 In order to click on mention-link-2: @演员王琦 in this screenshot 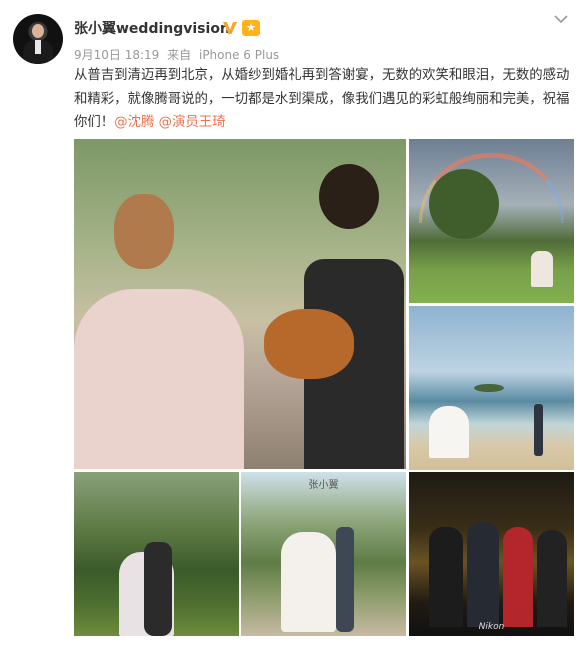, I will do `click(192, 122)`.